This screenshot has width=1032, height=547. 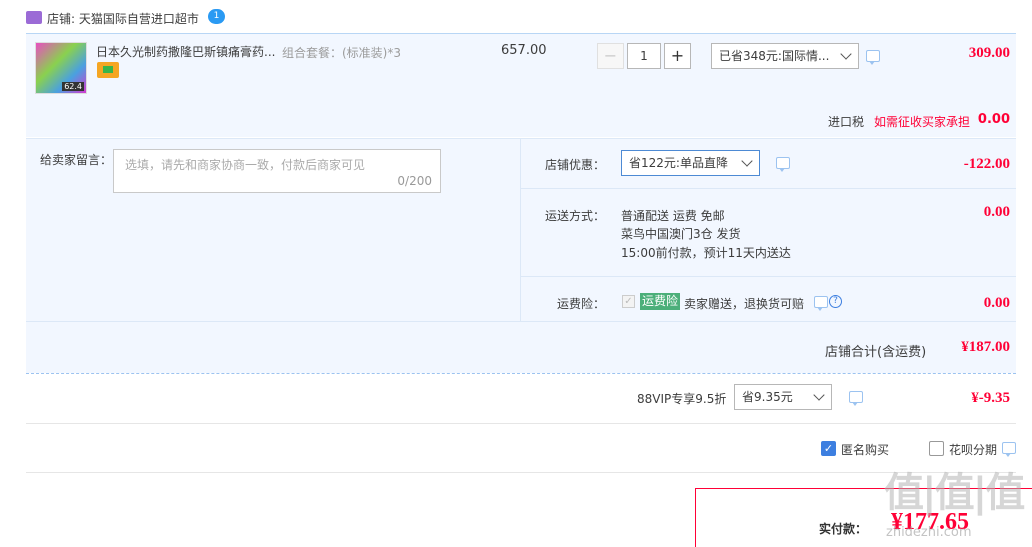 I want to click on product-image-badge: 62.4, so click(x=73, y=86).